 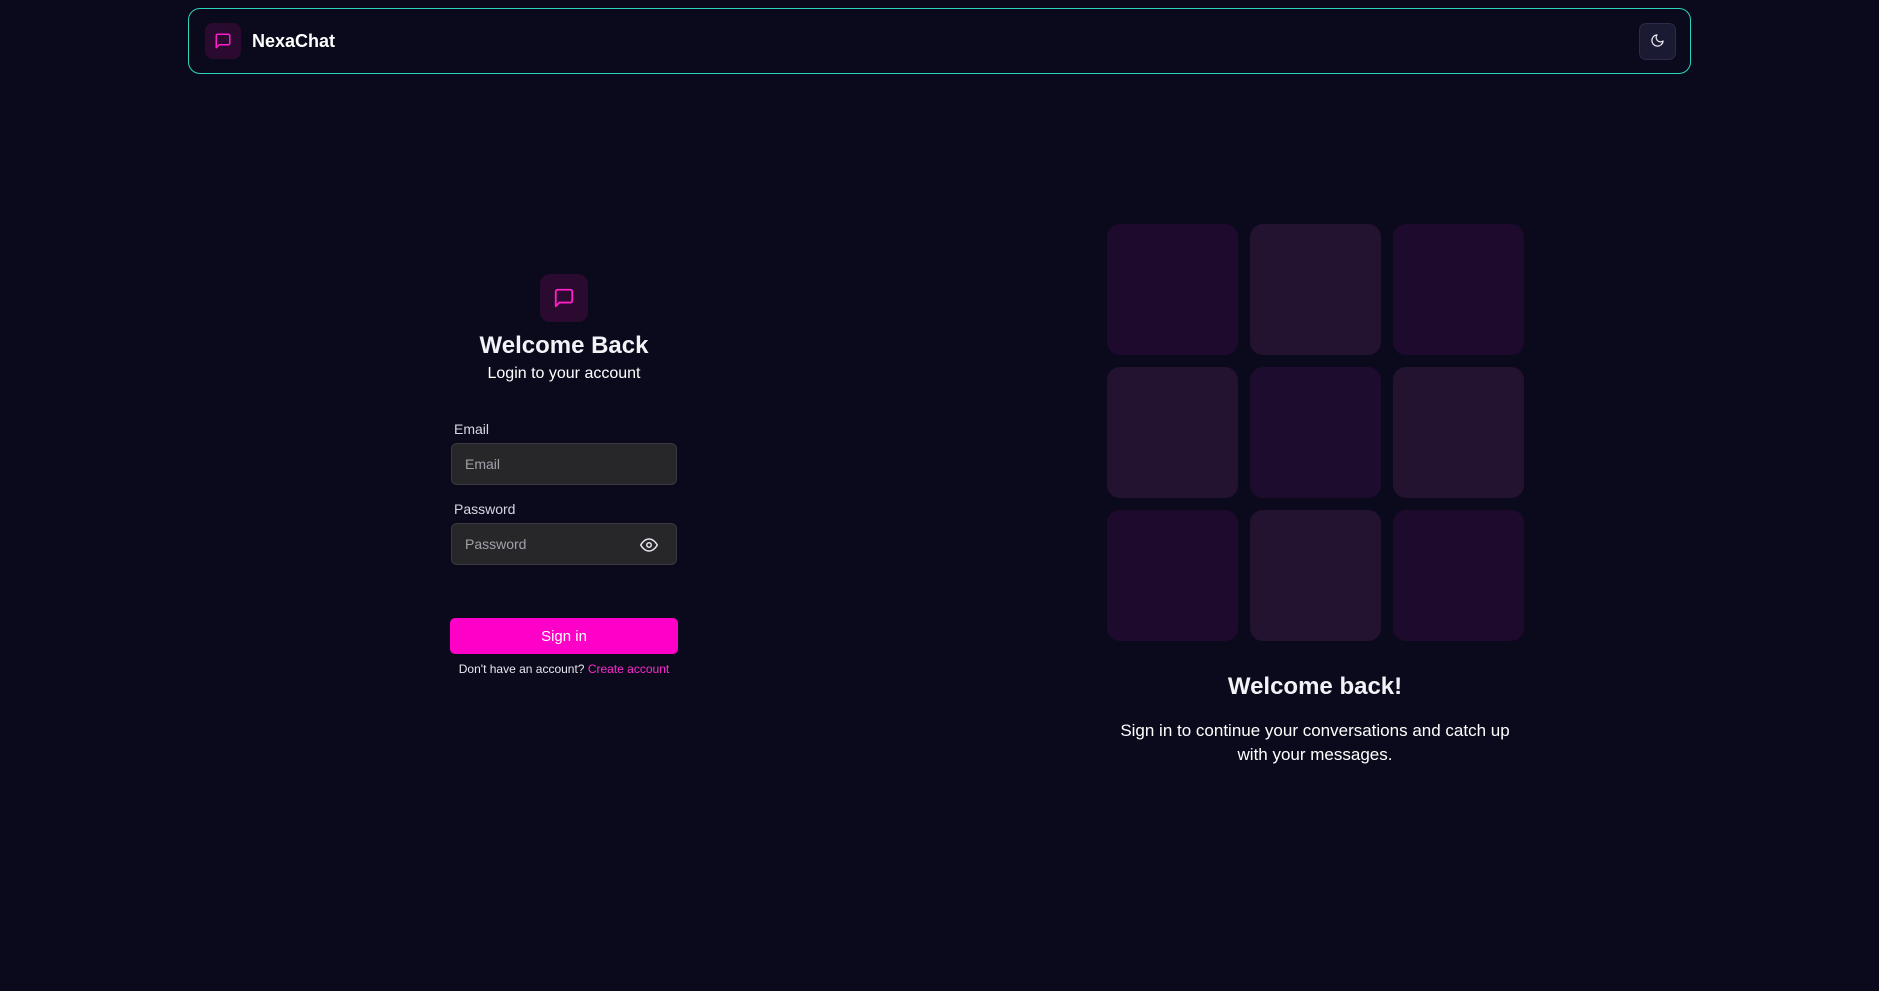 What do you see at coordinates (564, 636) in the screenshot?
I see `sign-in-button: Sign in` at bounding box center [564, 636].